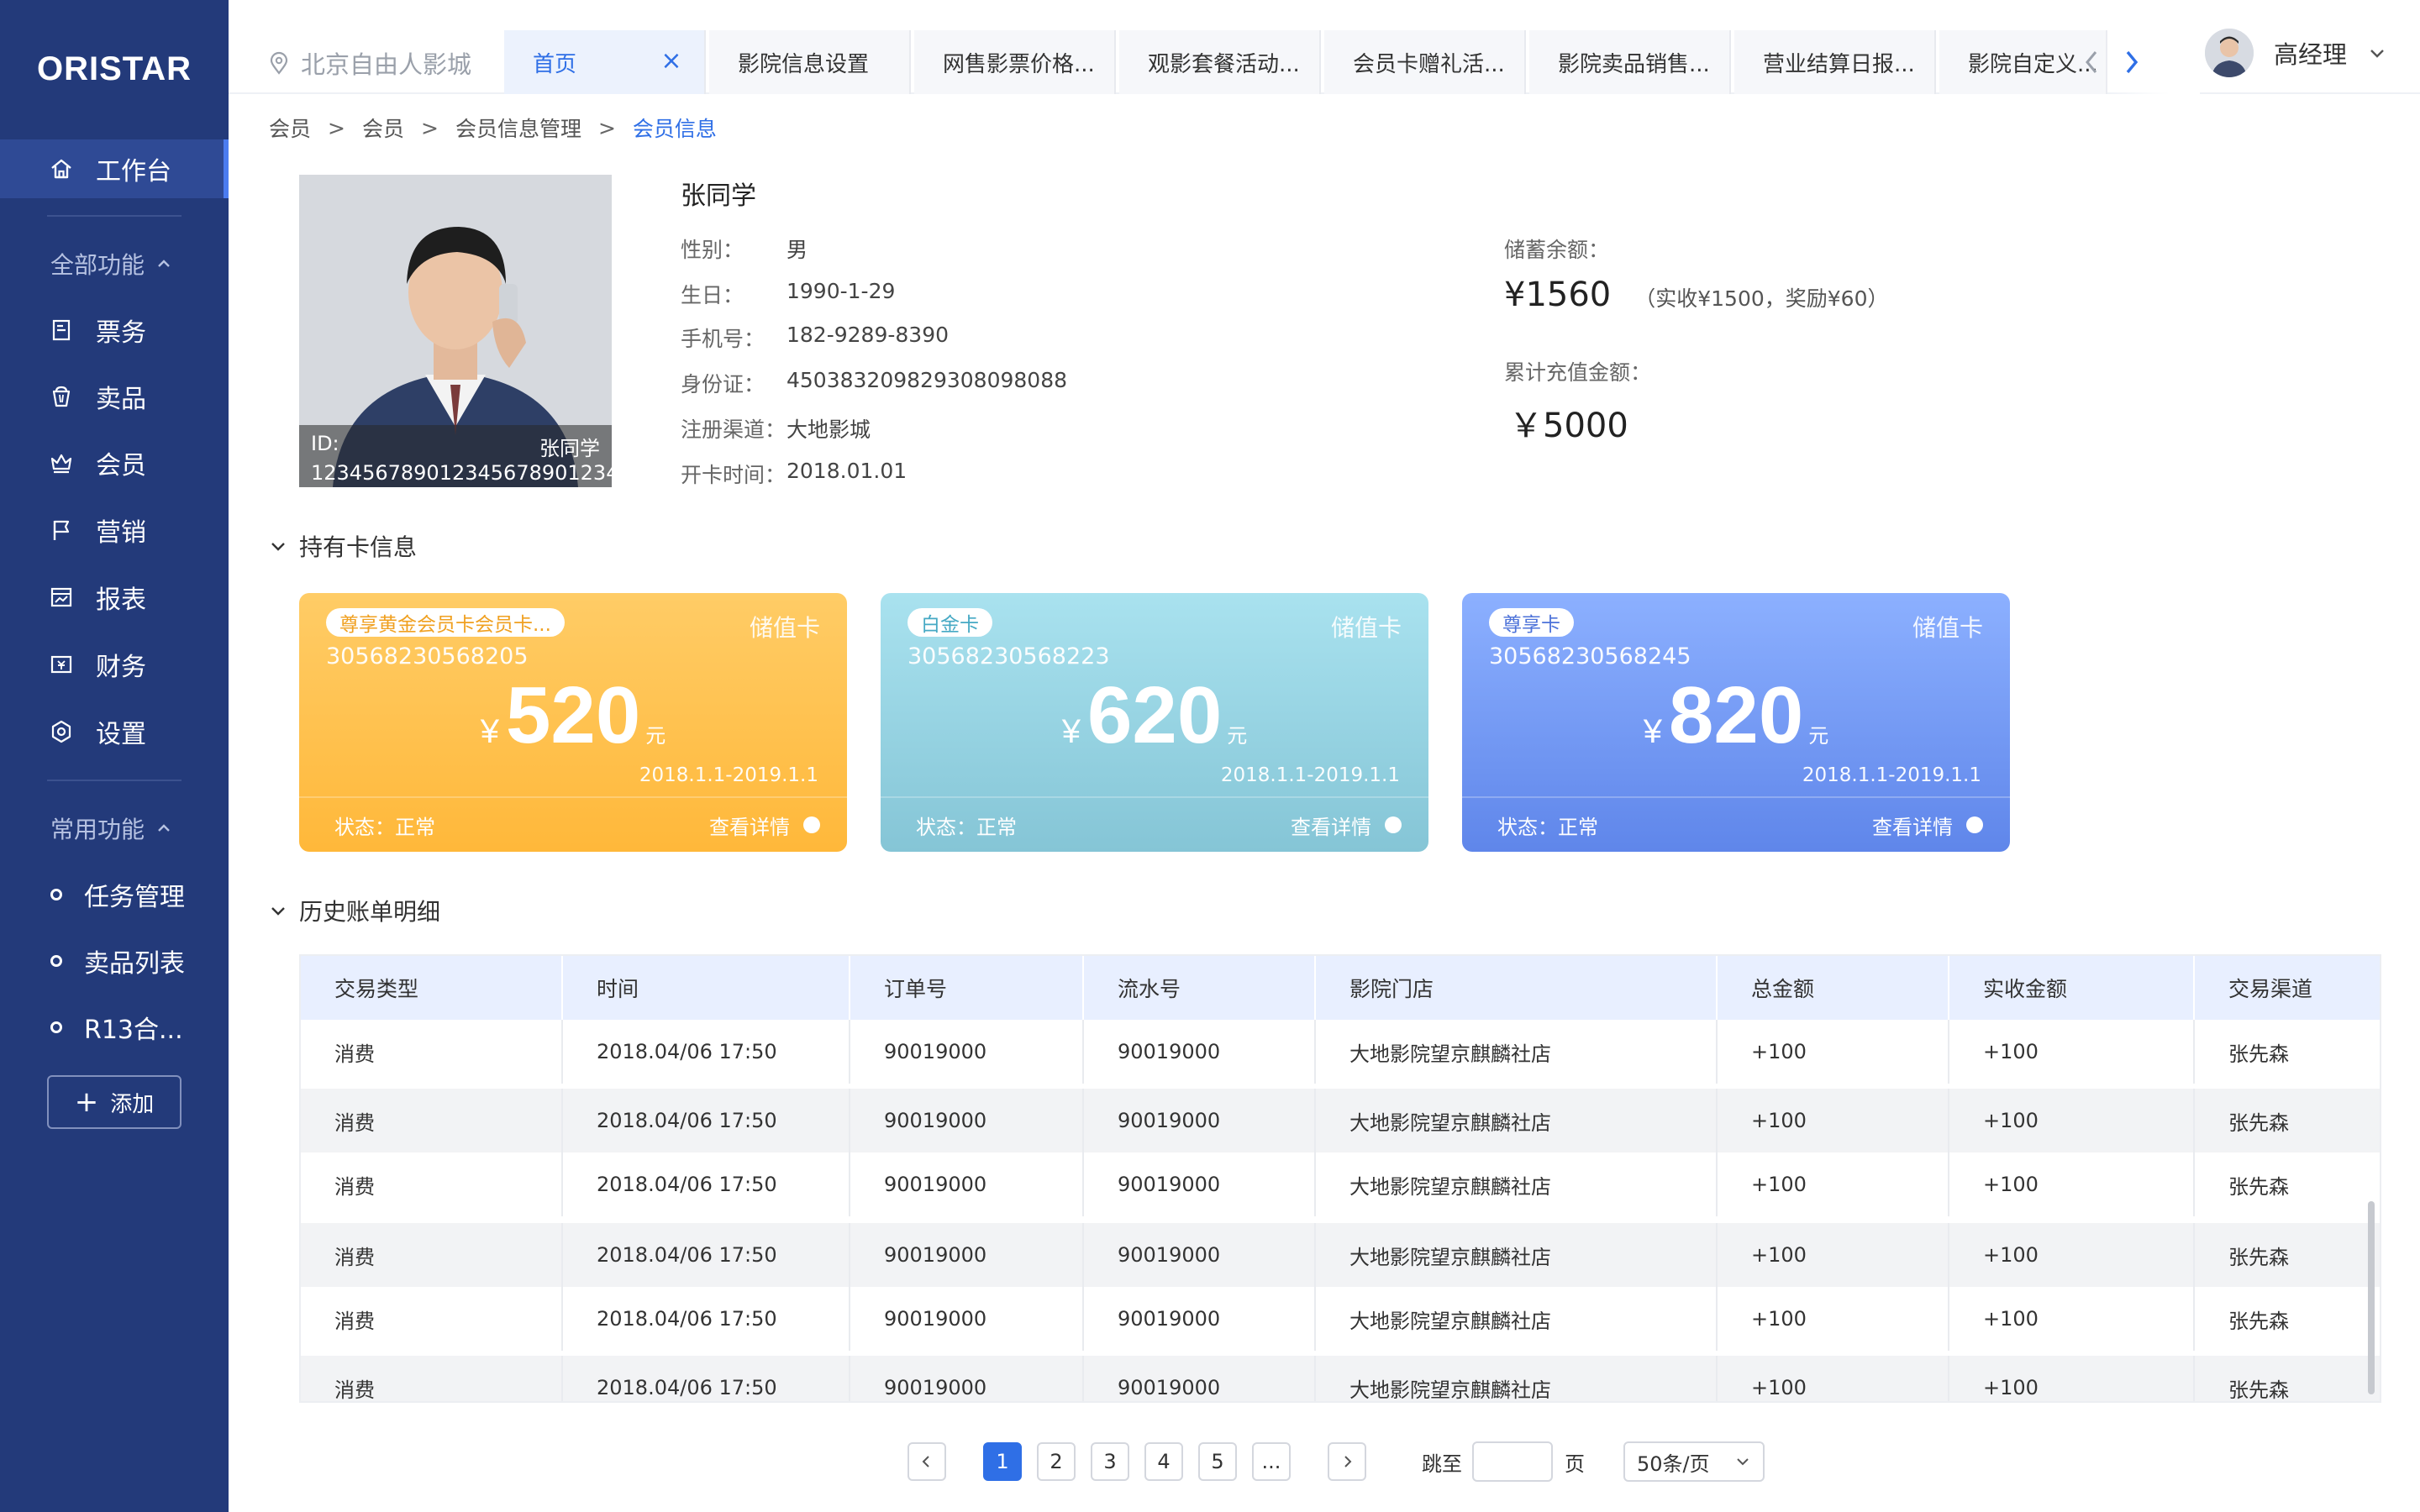 This screenshot has height=1512, width=2420. Describe the element at coordinates (2092, 62) in the screenshot. I see `chevron-left-icon` at that location.